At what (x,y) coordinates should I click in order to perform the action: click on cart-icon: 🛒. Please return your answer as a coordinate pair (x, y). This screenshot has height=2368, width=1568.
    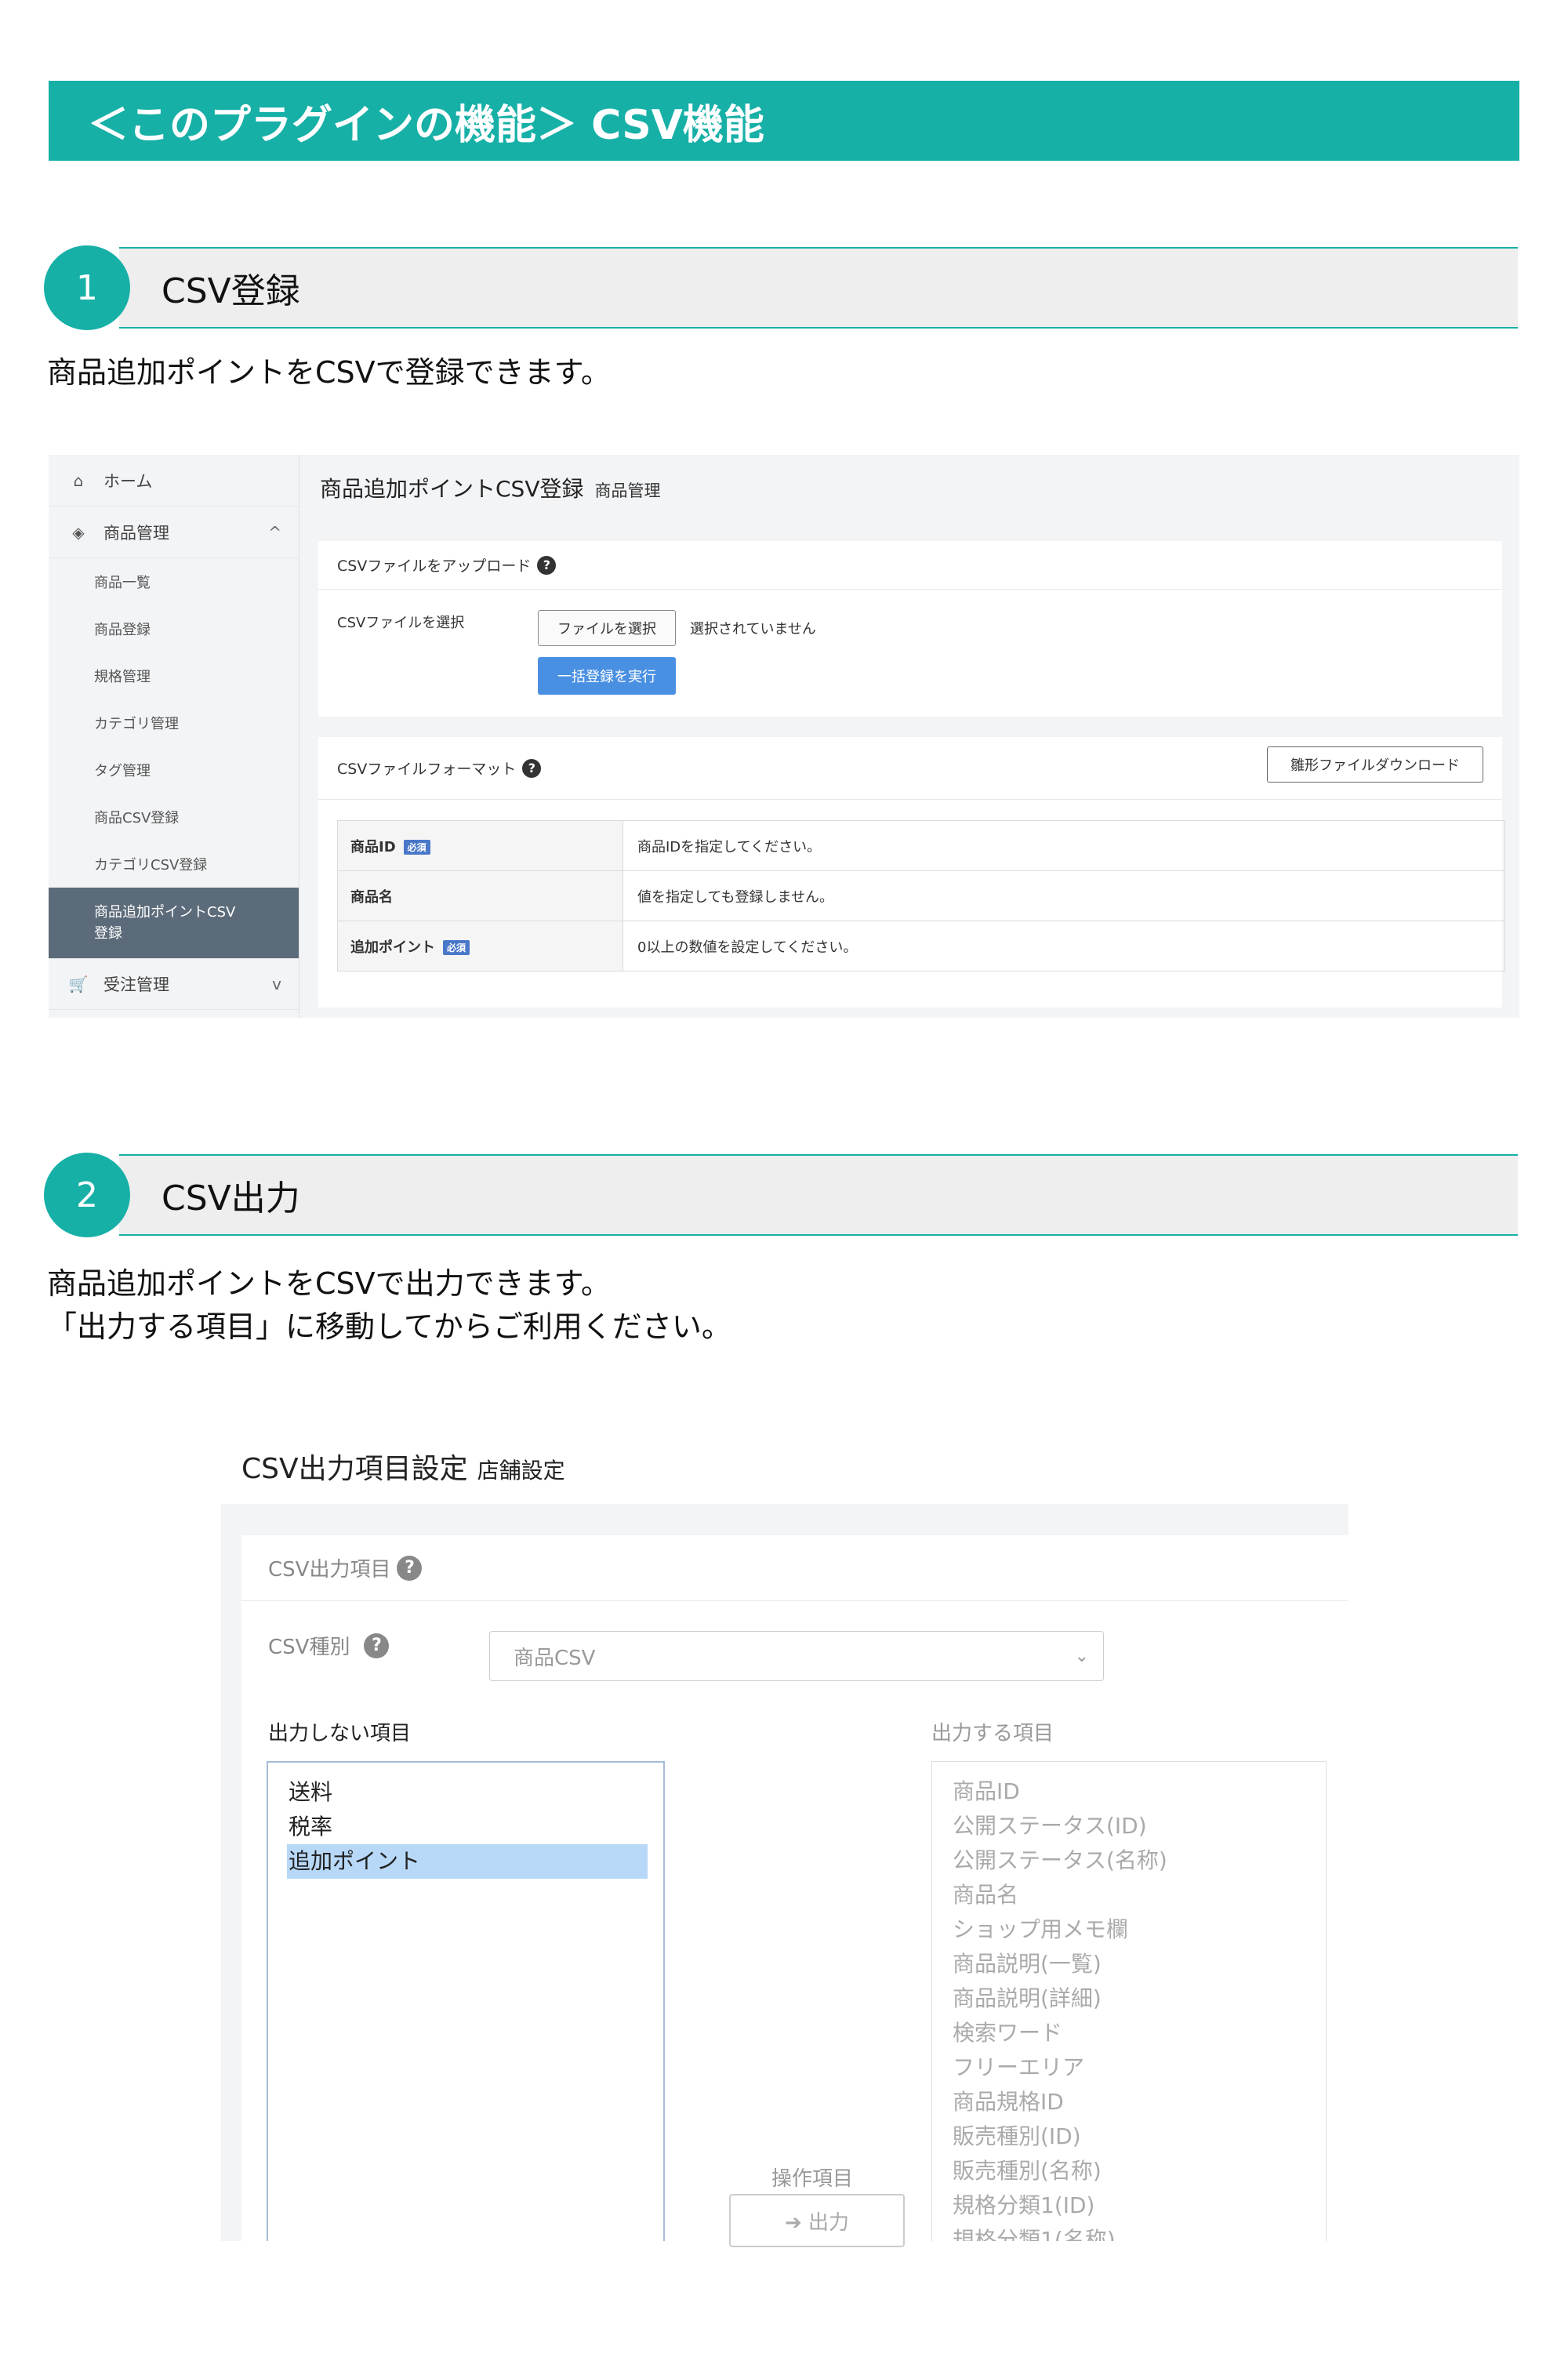
    Looking at the image, I should click on (78, 984).